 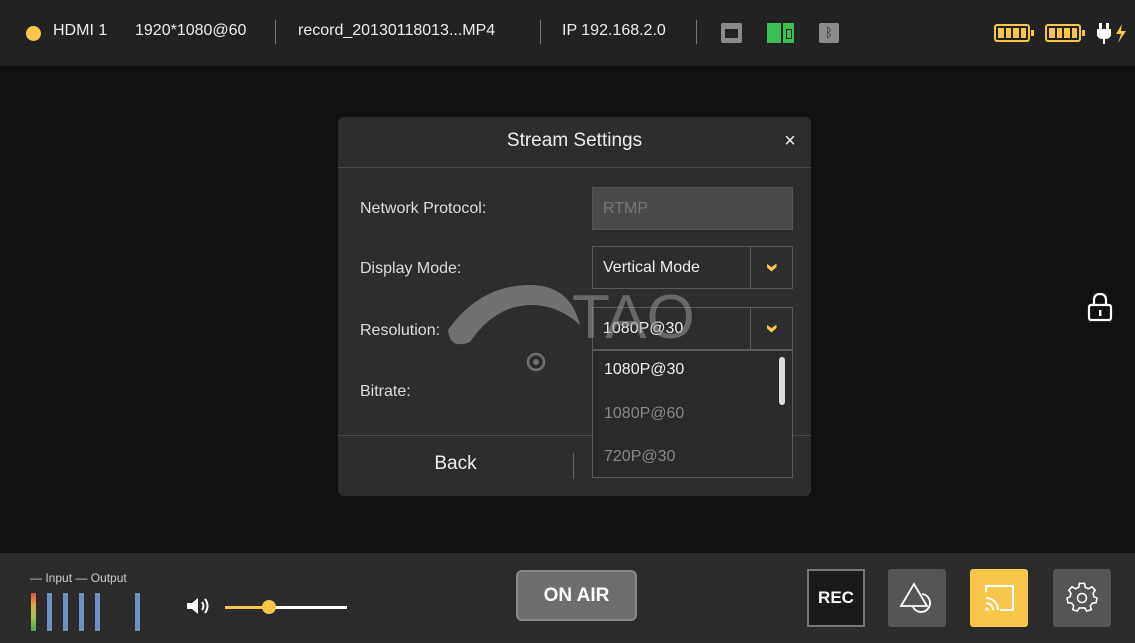 What do you see at coordinates (80, 30) in the screenshot?
I see `source-name: HDMI 1` at bounding box center [80, 30].